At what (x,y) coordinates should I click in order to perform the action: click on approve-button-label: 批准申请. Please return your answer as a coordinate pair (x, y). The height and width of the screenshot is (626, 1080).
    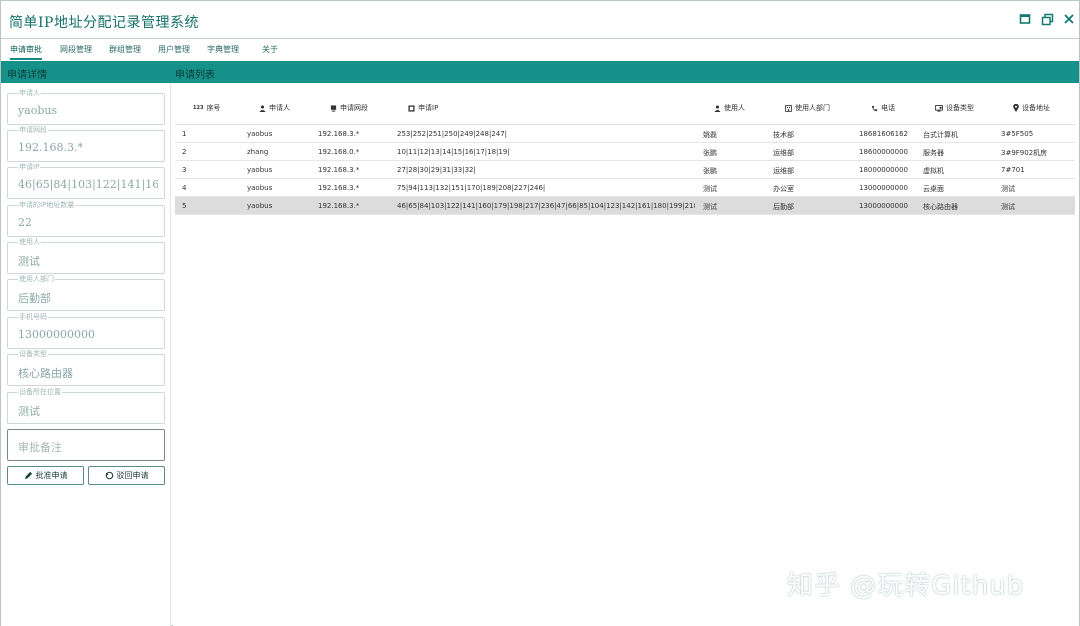
    Looking at the image, I should click on (51, 475).